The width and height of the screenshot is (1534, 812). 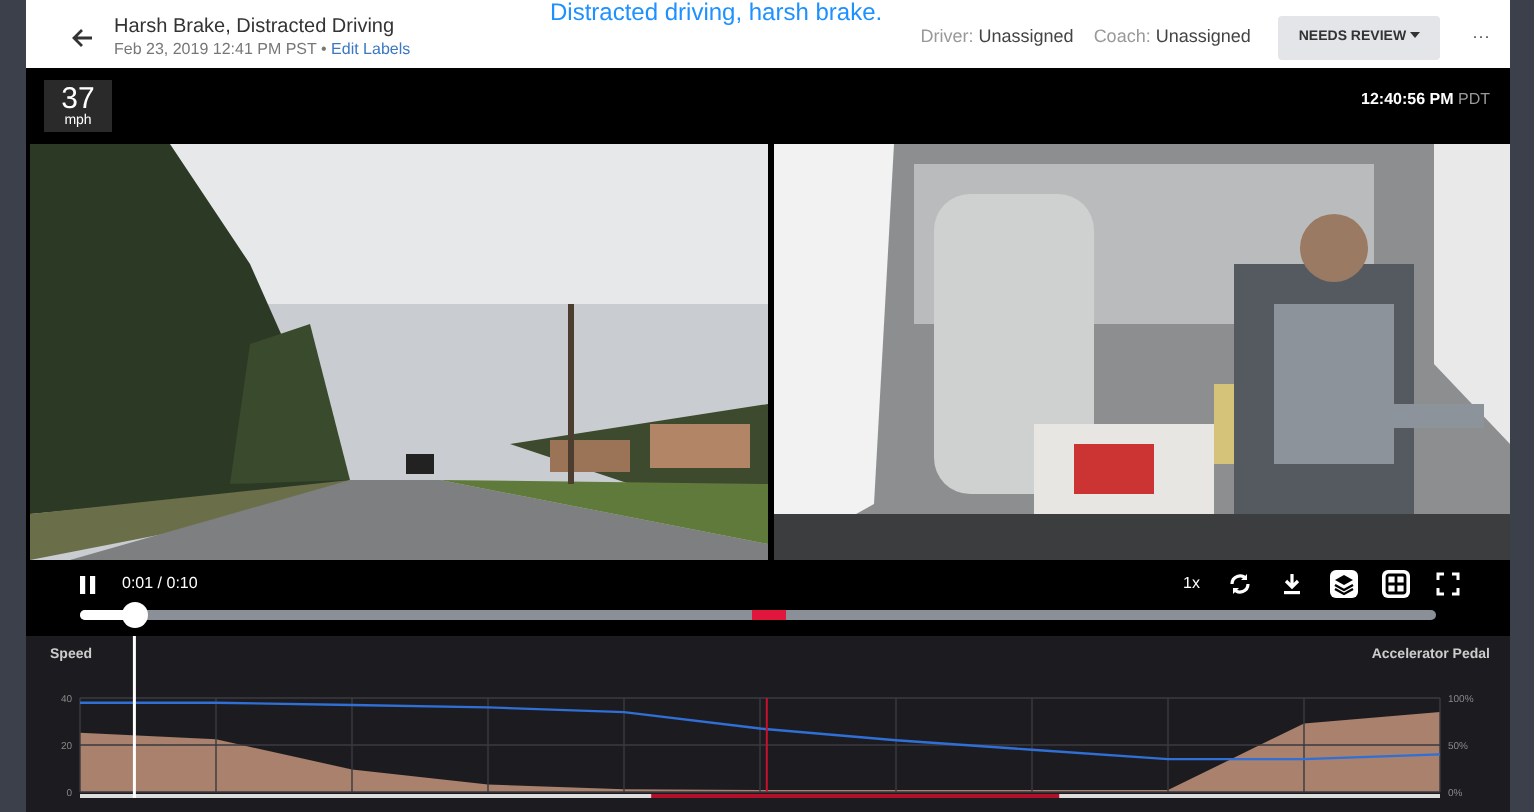 I want to click on edit-labels-link: Edit Labels, so click(x=371, y=48).